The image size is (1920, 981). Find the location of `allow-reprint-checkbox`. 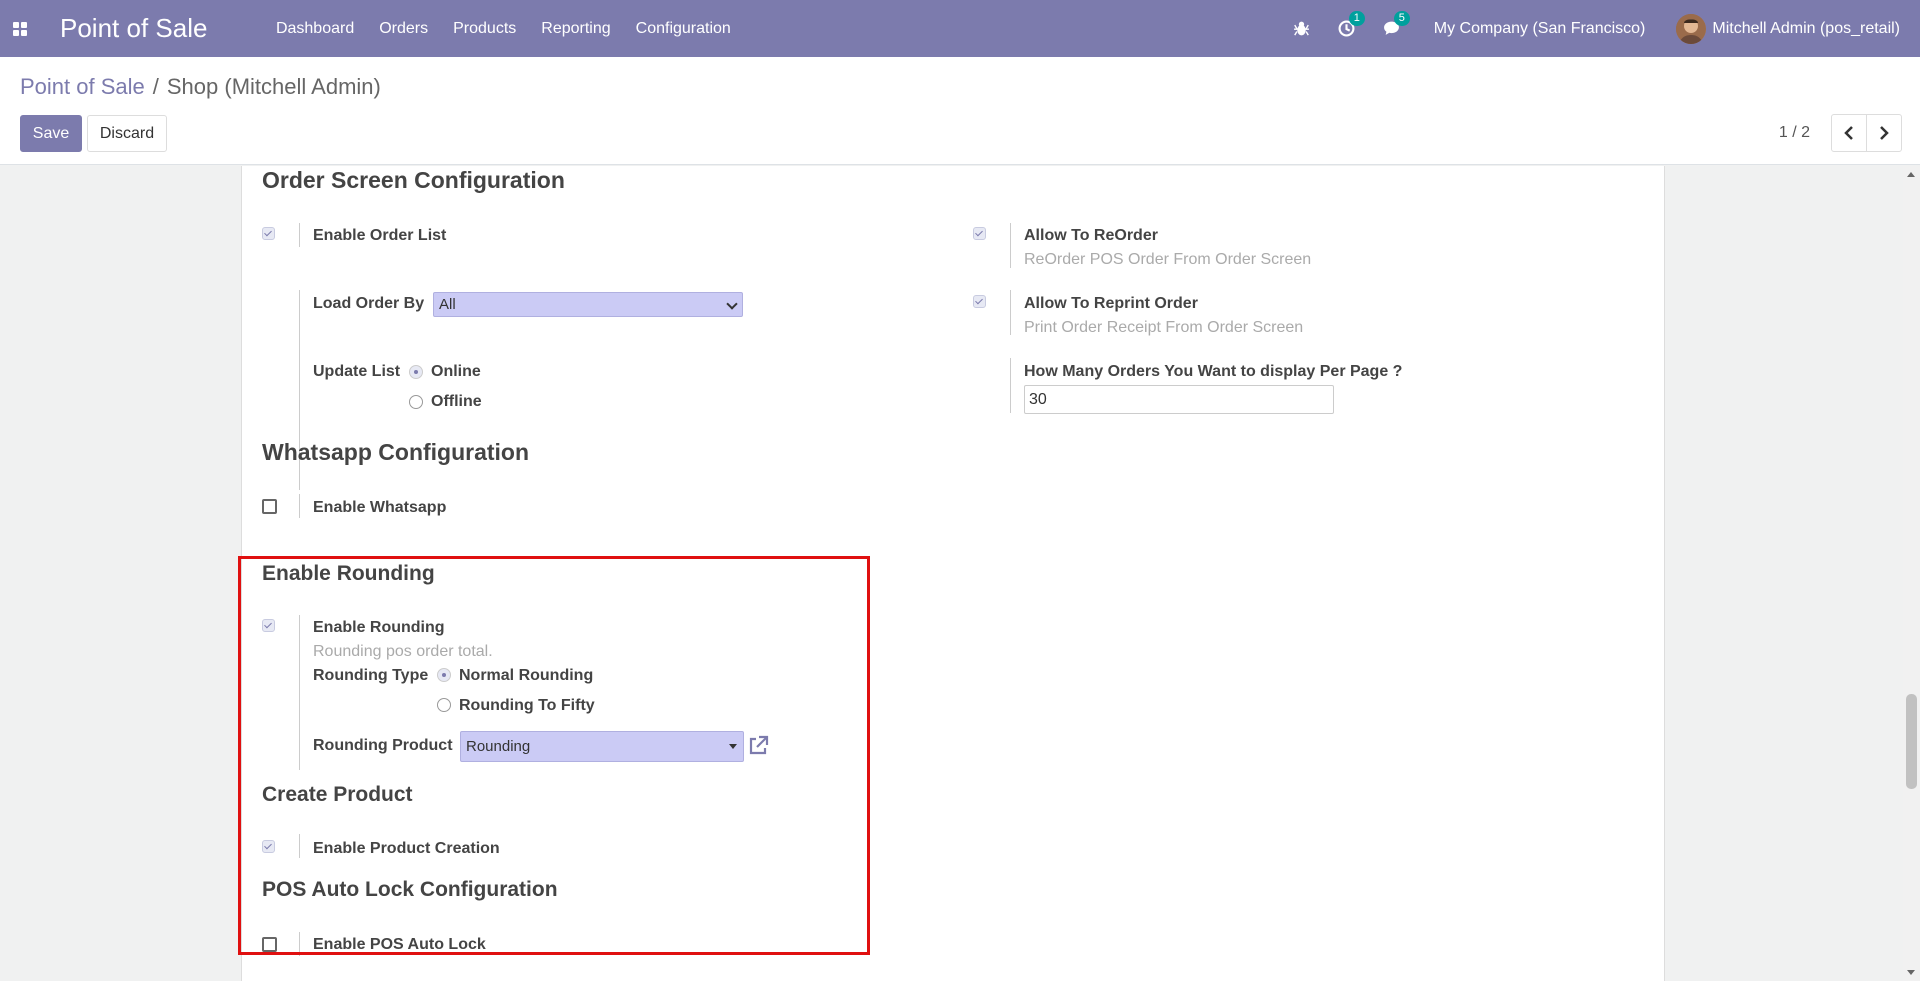

allow-reprint-checkbox is located at coordinates (979, 301).